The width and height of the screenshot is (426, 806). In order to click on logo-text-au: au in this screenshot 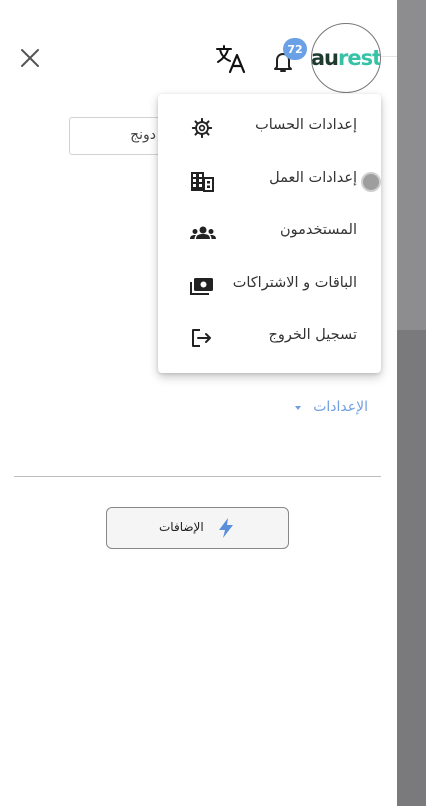, I will do `click(325, 58)`.